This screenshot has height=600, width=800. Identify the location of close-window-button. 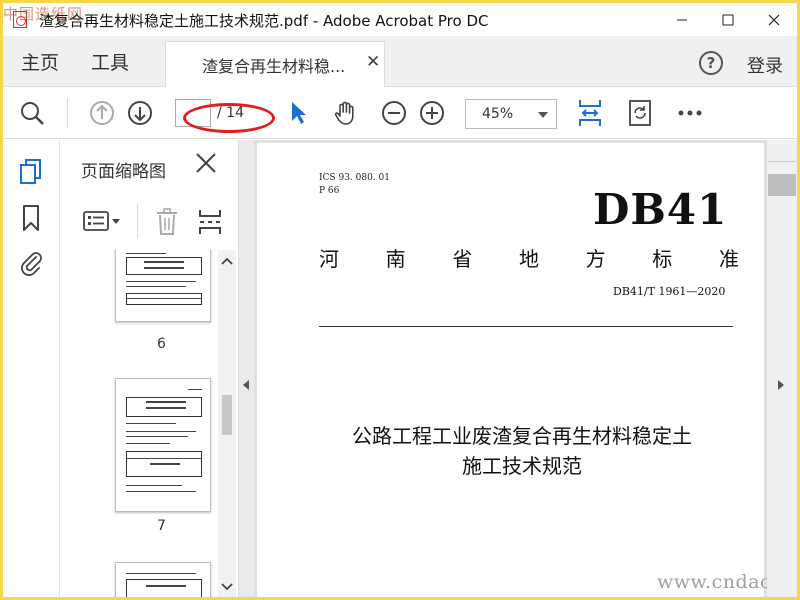
(774, 19).